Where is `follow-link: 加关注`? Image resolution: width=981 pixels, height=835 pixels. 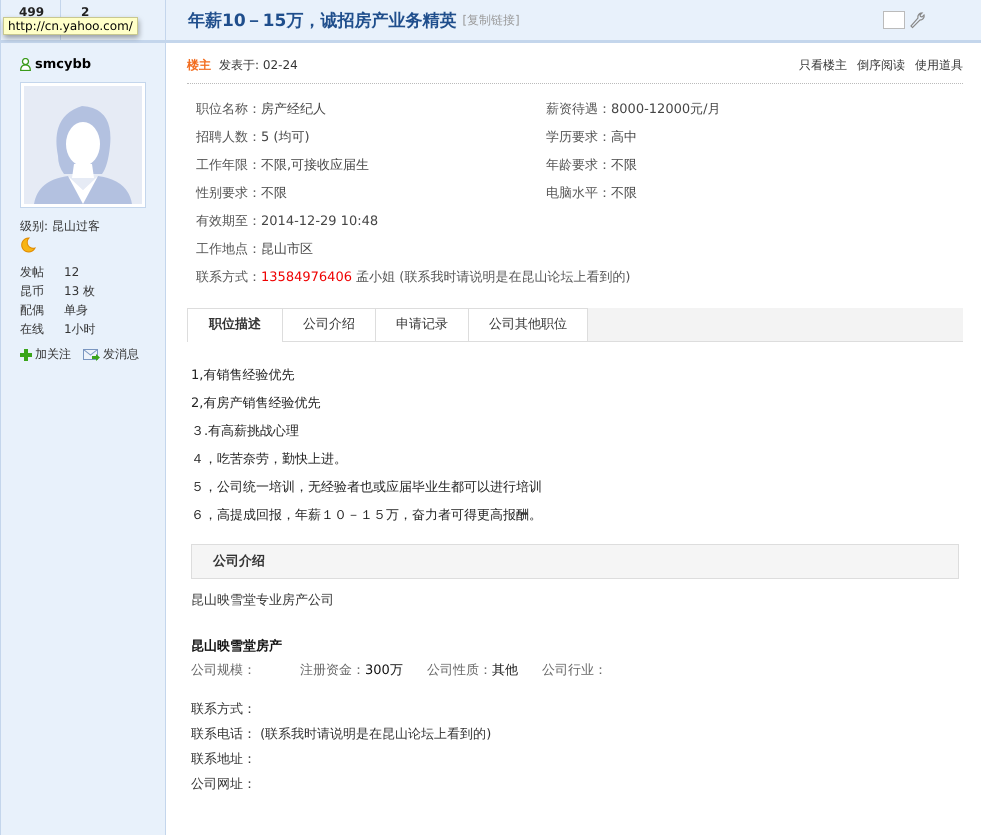 follow-link: 加关注 is located at coordinates (45, 354).